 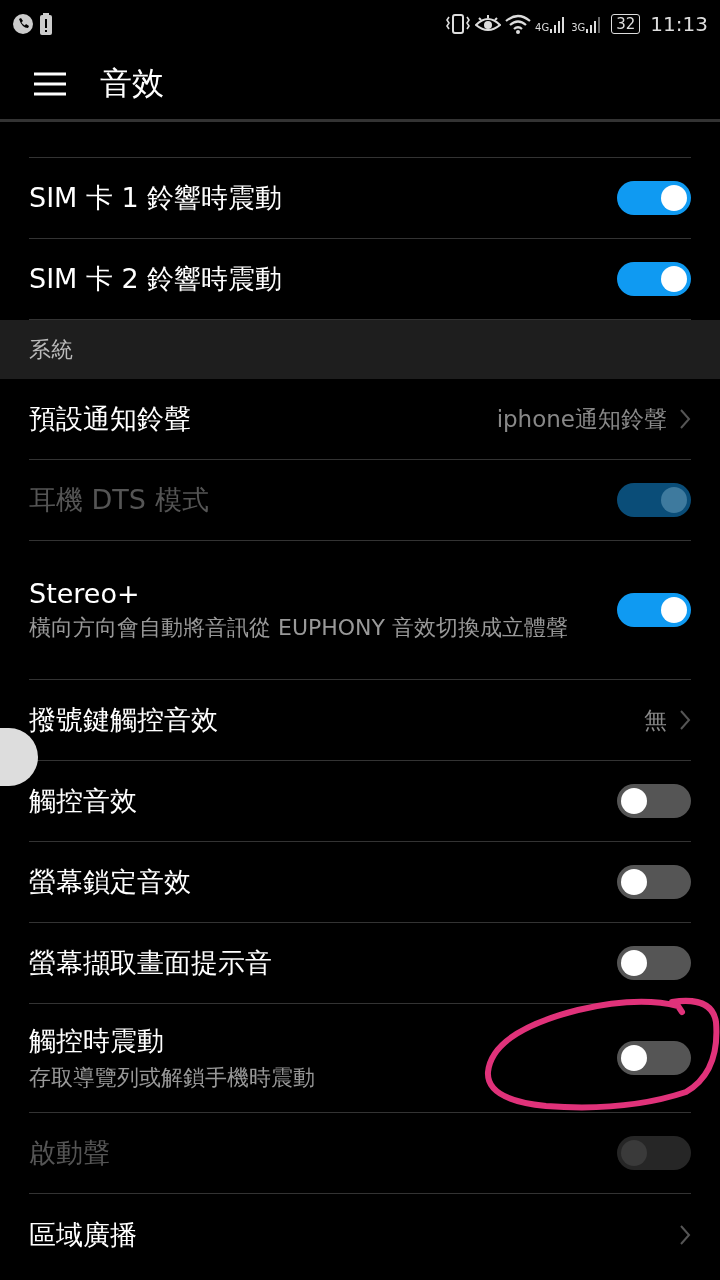 What do you see at coordinates (23, 24) in the screenshot?
I see `phone-icon` at bounding box center [23, 24].